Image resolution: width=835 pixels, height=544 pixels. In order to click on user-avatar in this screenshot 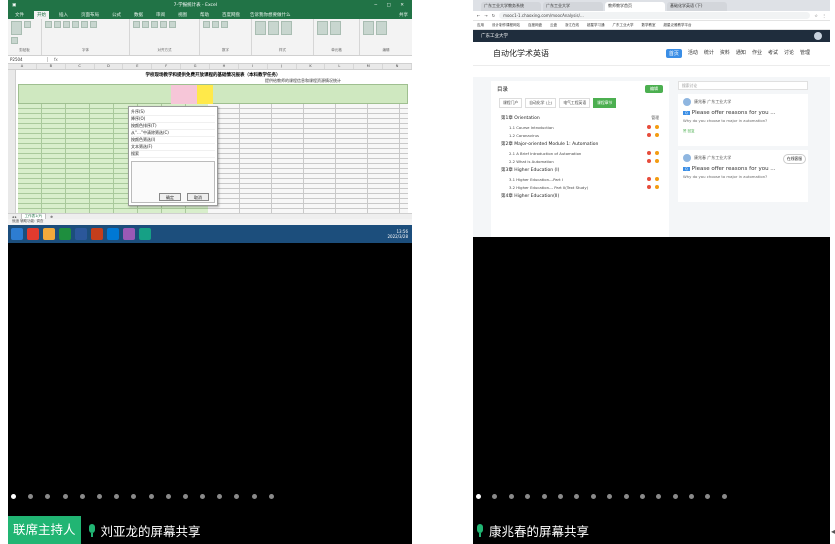, I will do `click(818, 36)`.